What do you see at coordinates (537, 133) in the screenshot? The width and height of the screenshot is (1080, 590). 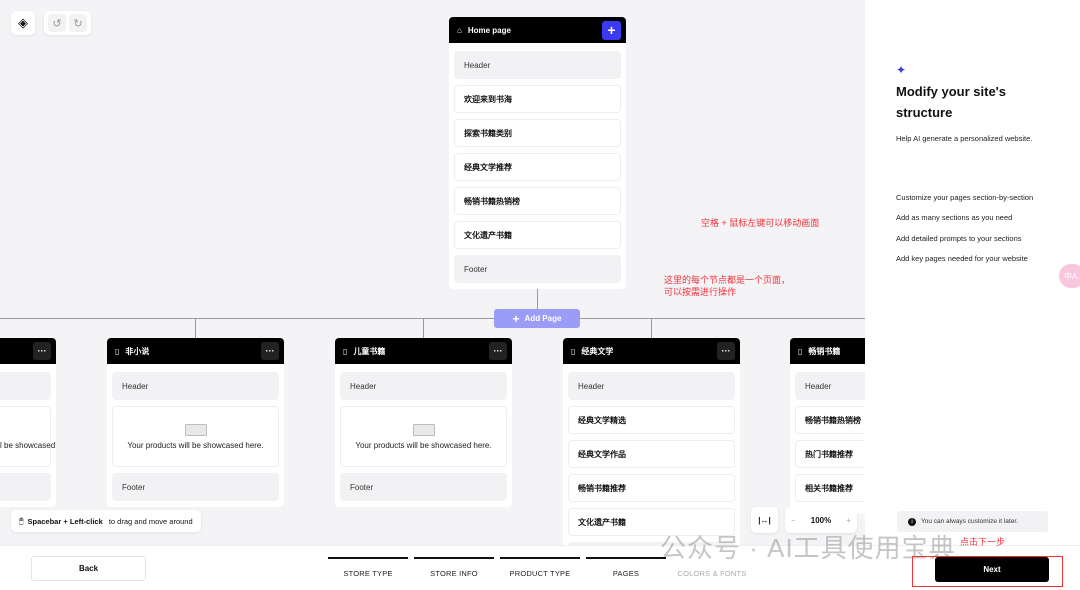 I see `section-item: 探索书籍类别` at bounding box center [537, 133].